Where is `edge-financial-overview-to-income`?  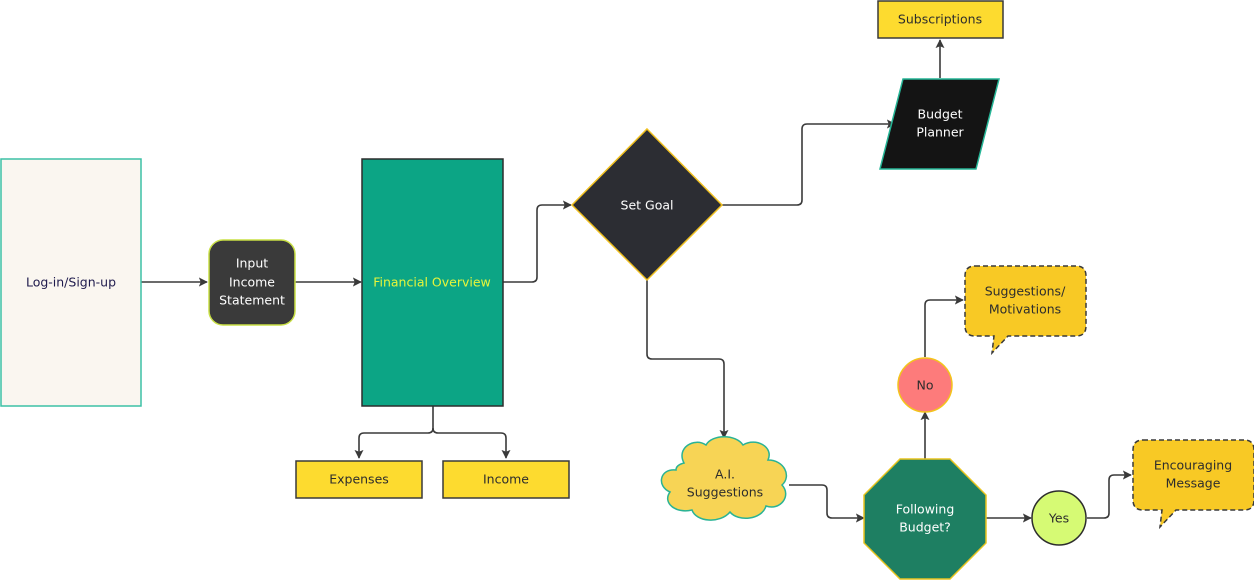
edge-financial-overview-to-income is located at coordinates (471, 443).